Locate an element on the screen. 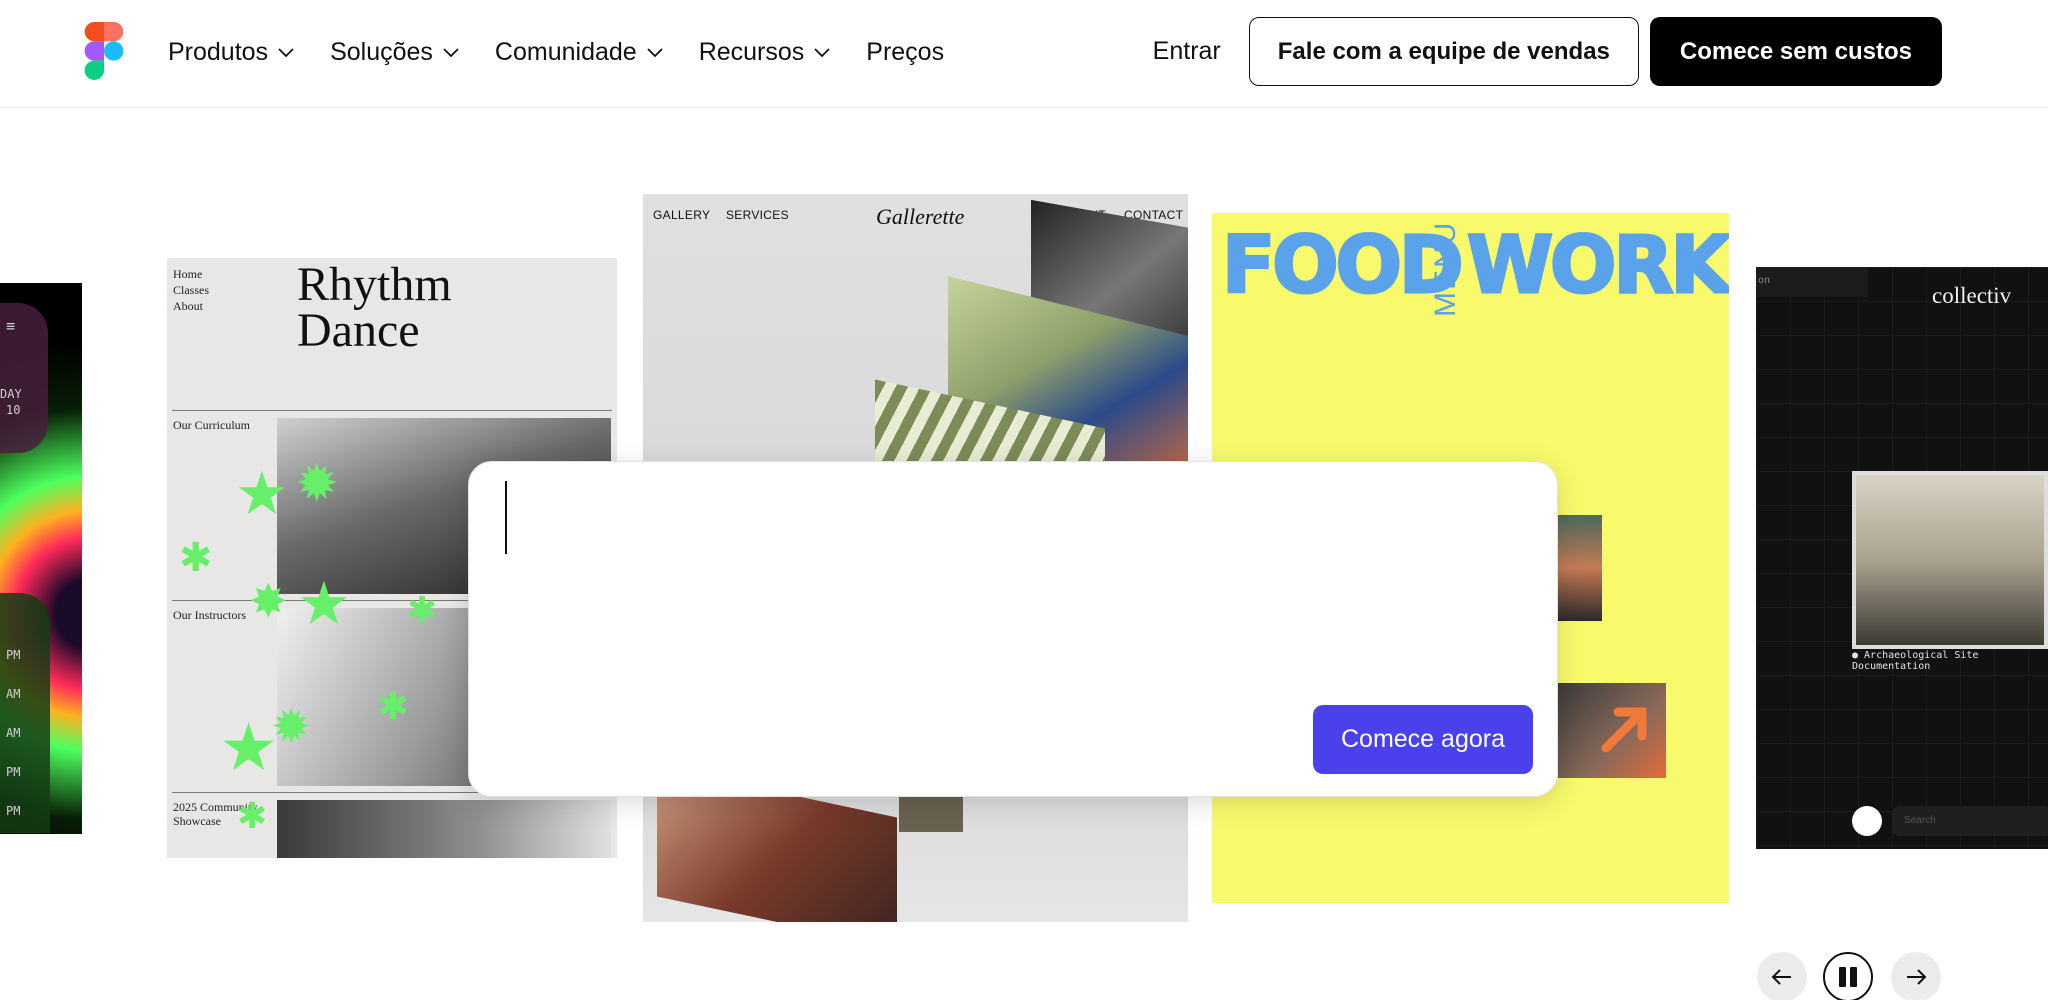 The image size is (2048, 1000). nav-item-recursos: Recursos is located at coordinates (772, 52).